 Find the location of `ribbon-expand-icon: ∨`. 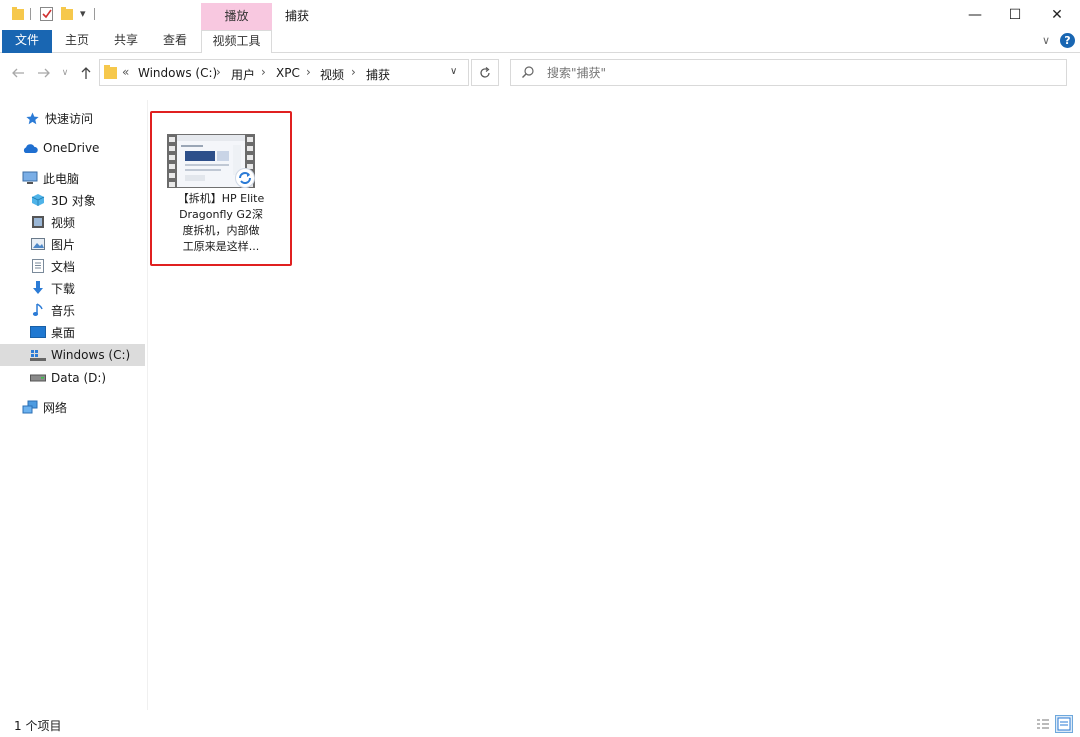

ribbon-expand-icon: ∨ is located at coordinates (1046, 40).